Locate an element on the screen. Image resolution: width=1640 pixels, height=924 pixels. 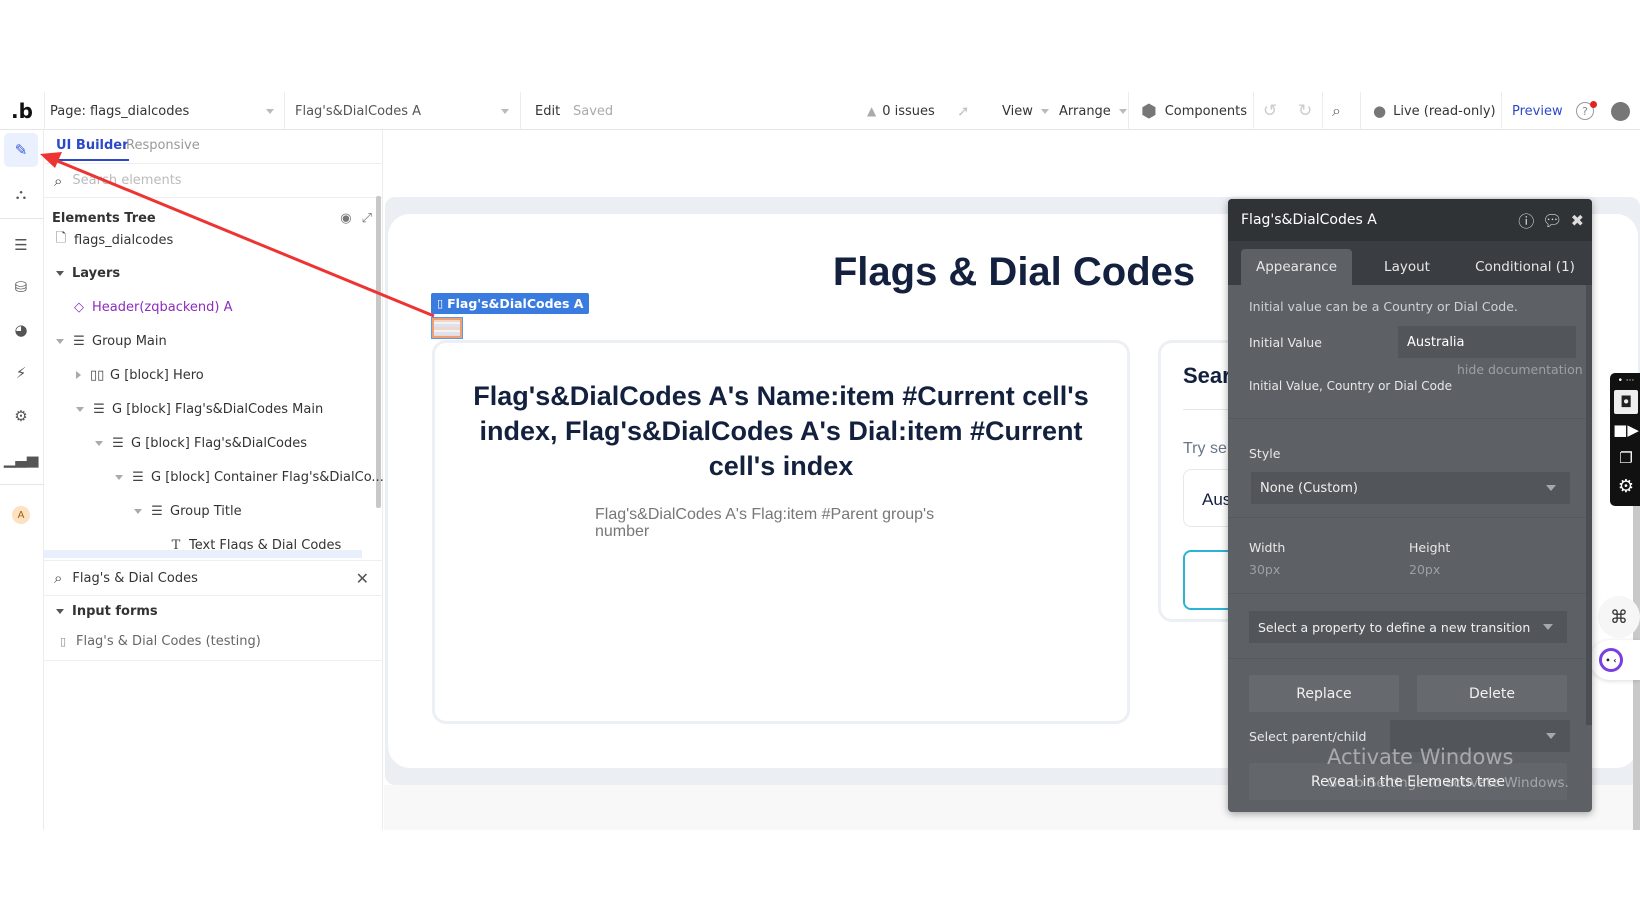
panel-header: Flag's&DialCodes A ⓘ 💬︎ ✖ is located at coordinates (1410, 220).